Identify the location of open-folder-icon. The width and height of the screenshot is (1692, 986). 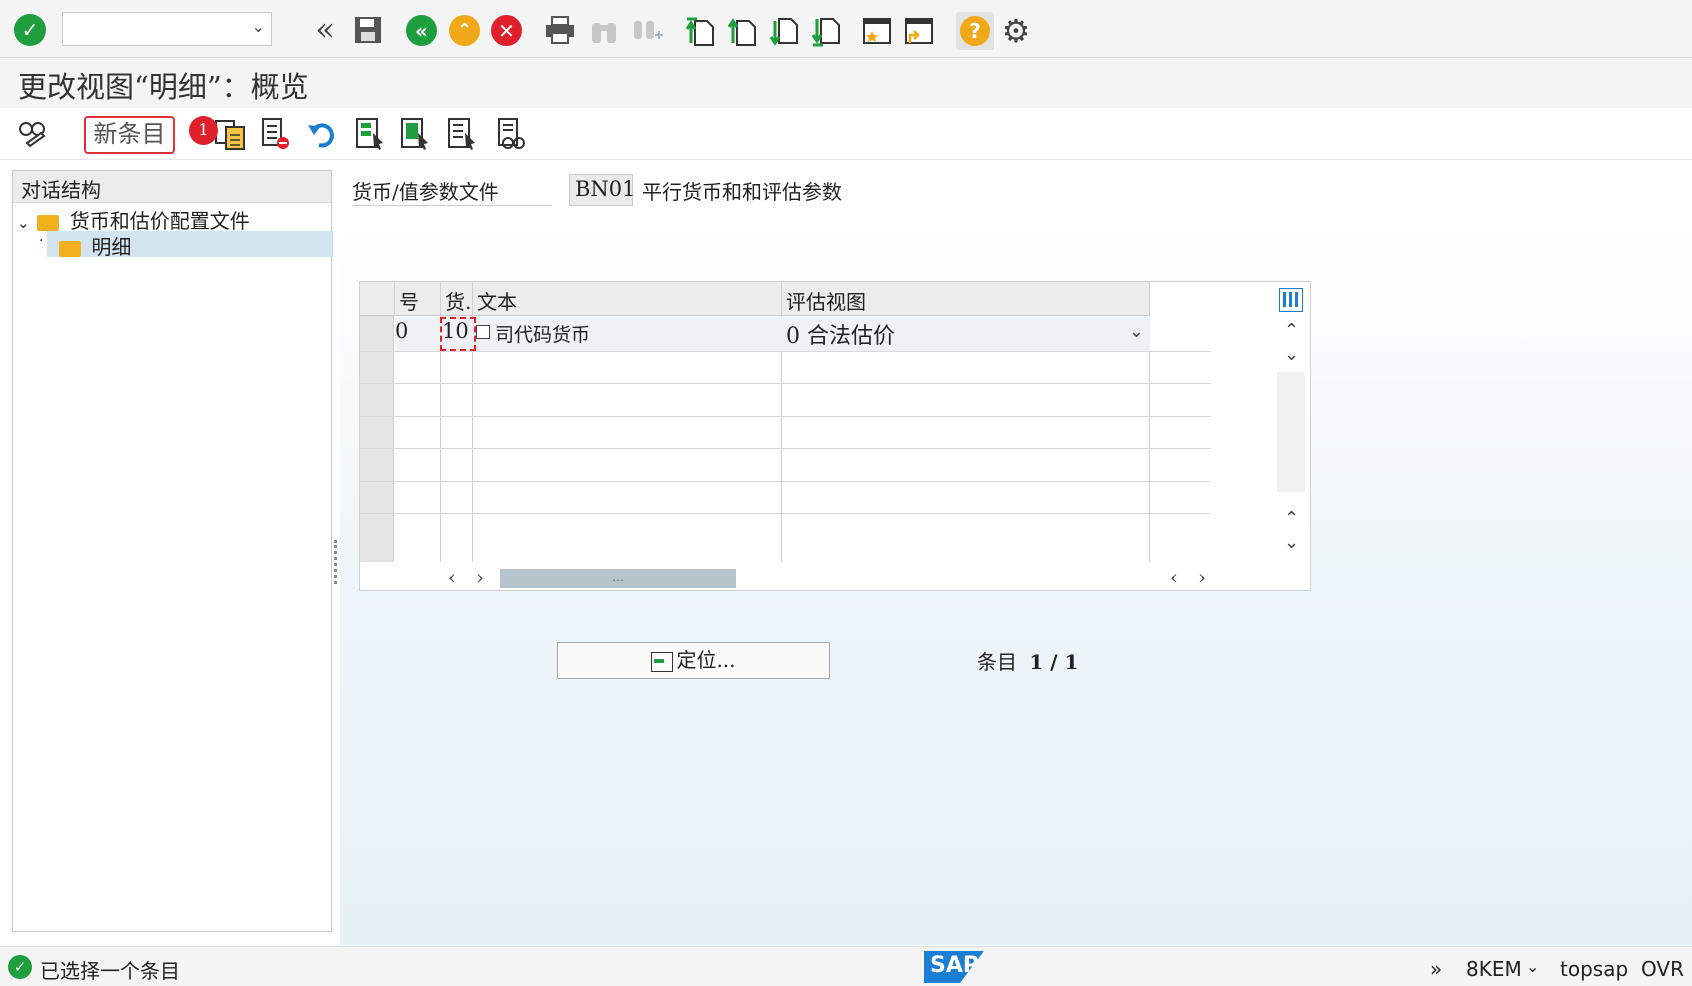
(70, 248).